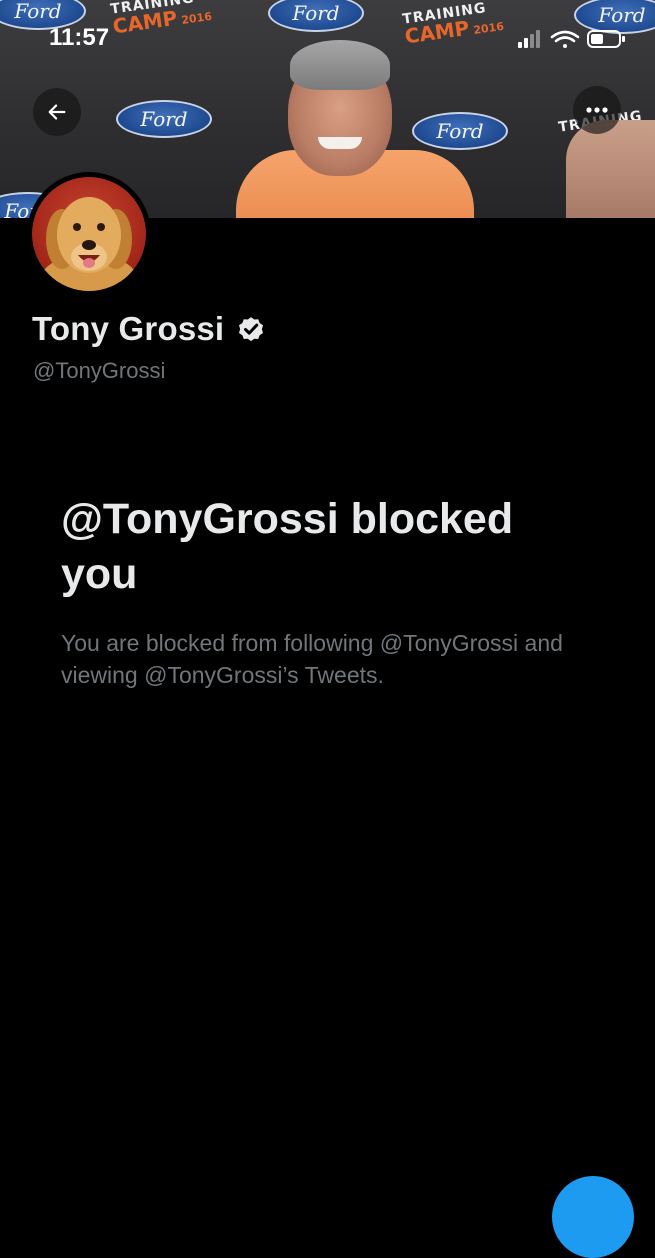 This screenshot has width=655, height=1258. I want to click on back-arrow-icon, so click(57, 112).